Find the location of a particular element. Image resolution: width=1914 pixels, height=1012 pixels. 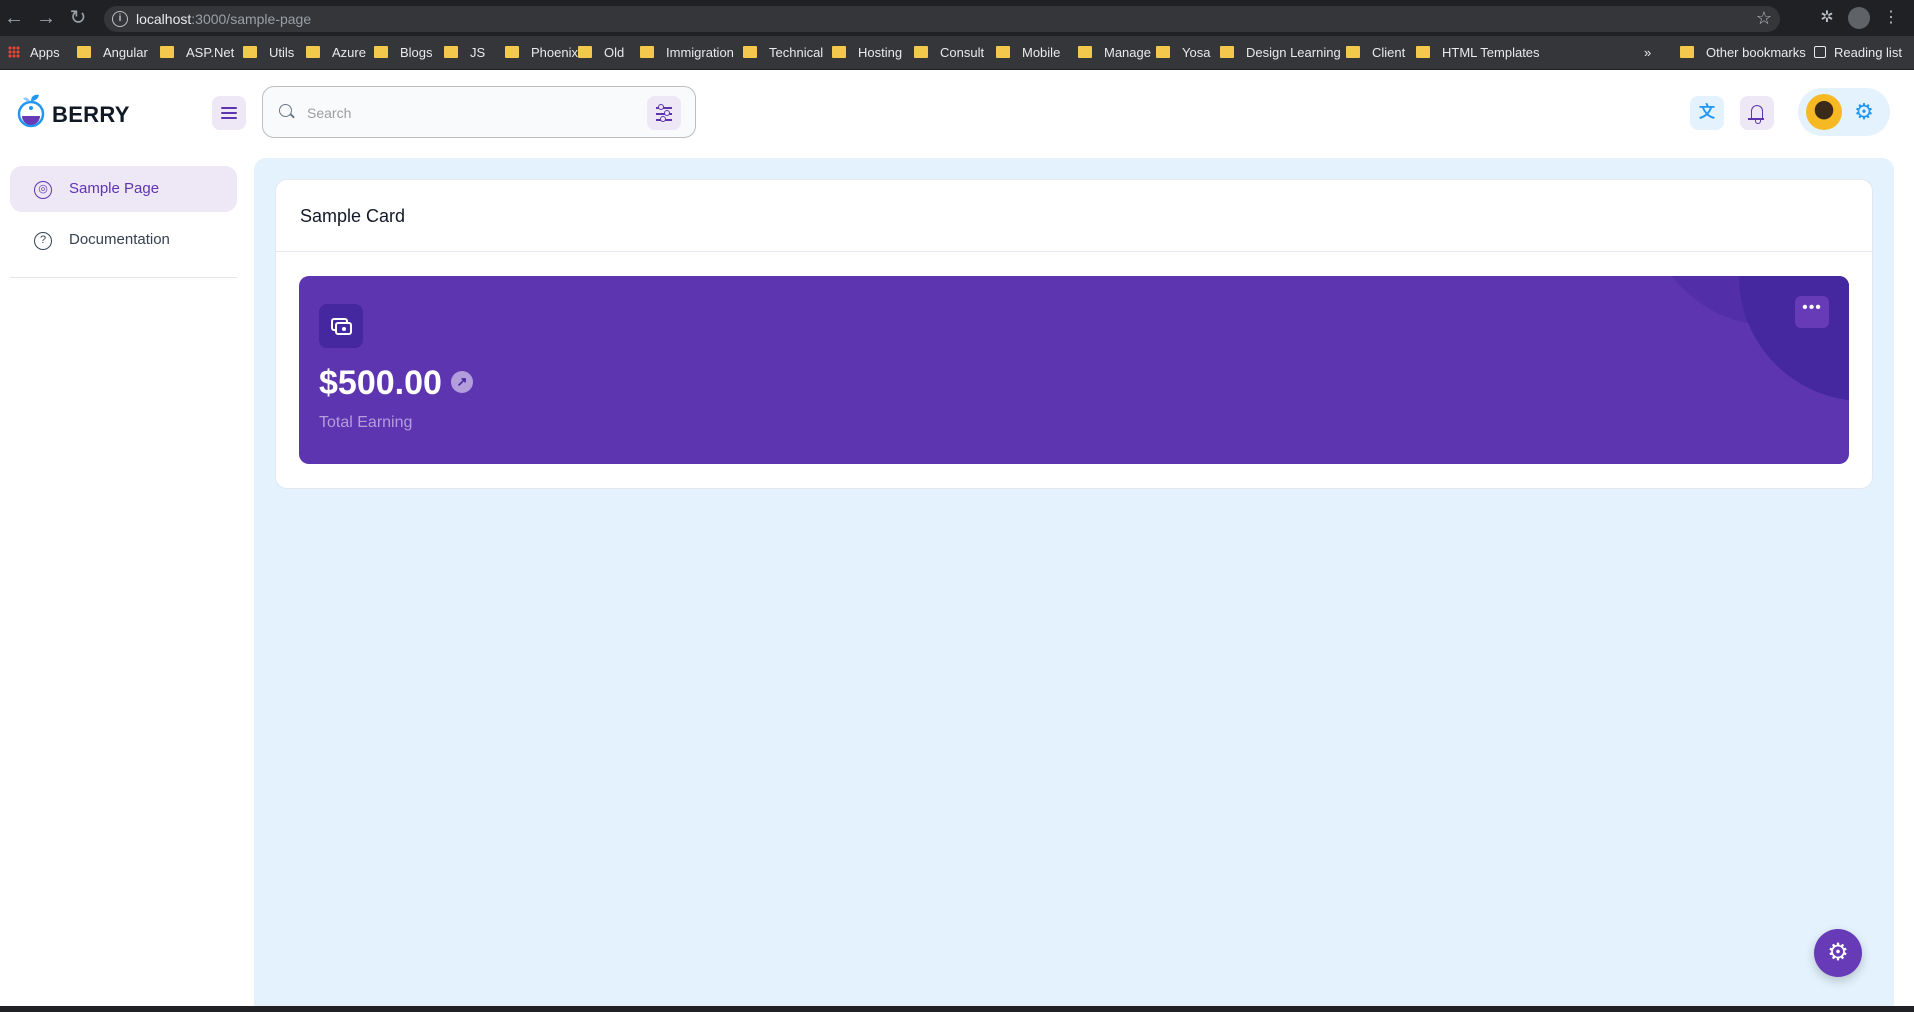

bookmark-manage: Manage is located at coordinates (1114, 53).